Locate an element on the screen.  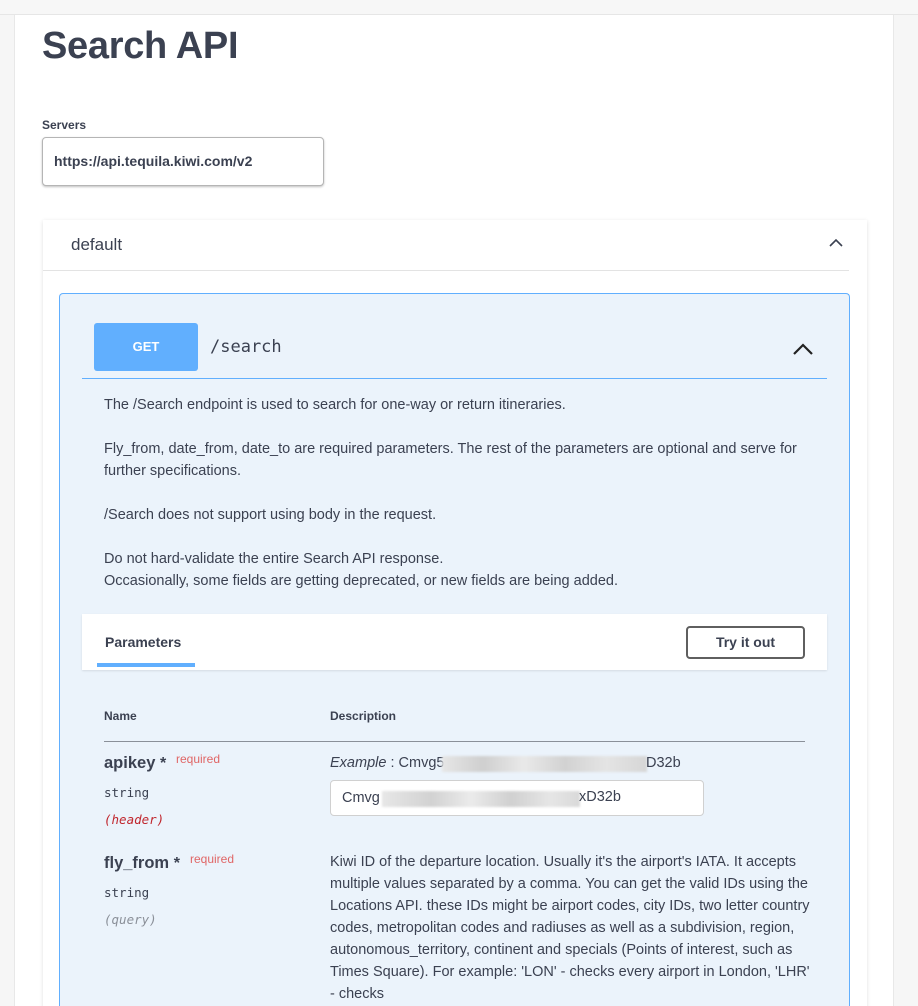
tab-parameters: Parameters is located at coordinates (143, 642).